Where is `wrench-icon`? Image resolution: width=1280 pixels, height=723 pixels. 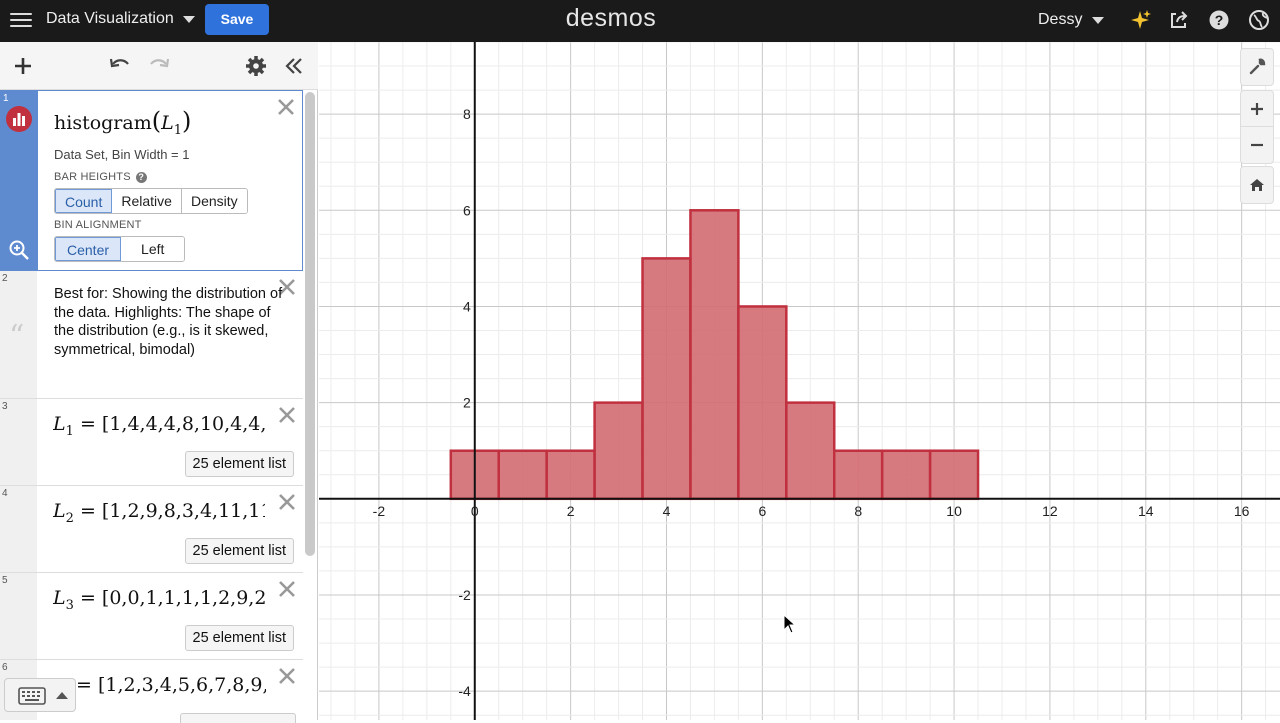 wrench-icon is located at coordinates (1257, 66).